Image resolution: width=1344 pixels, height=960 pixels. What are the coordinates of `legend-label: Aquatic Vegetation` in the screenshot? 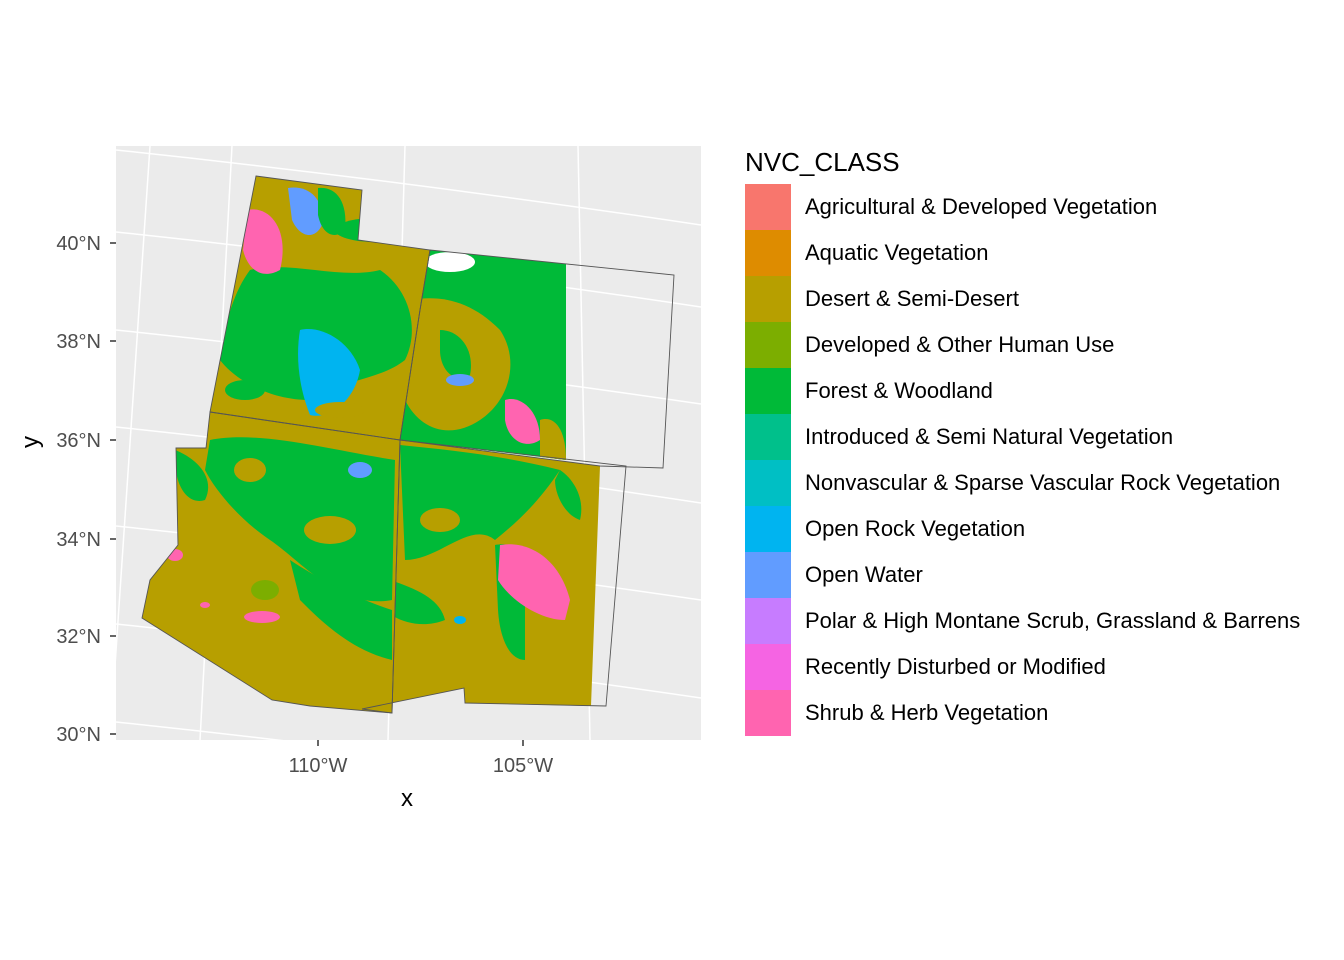 It's located at (897, 252).